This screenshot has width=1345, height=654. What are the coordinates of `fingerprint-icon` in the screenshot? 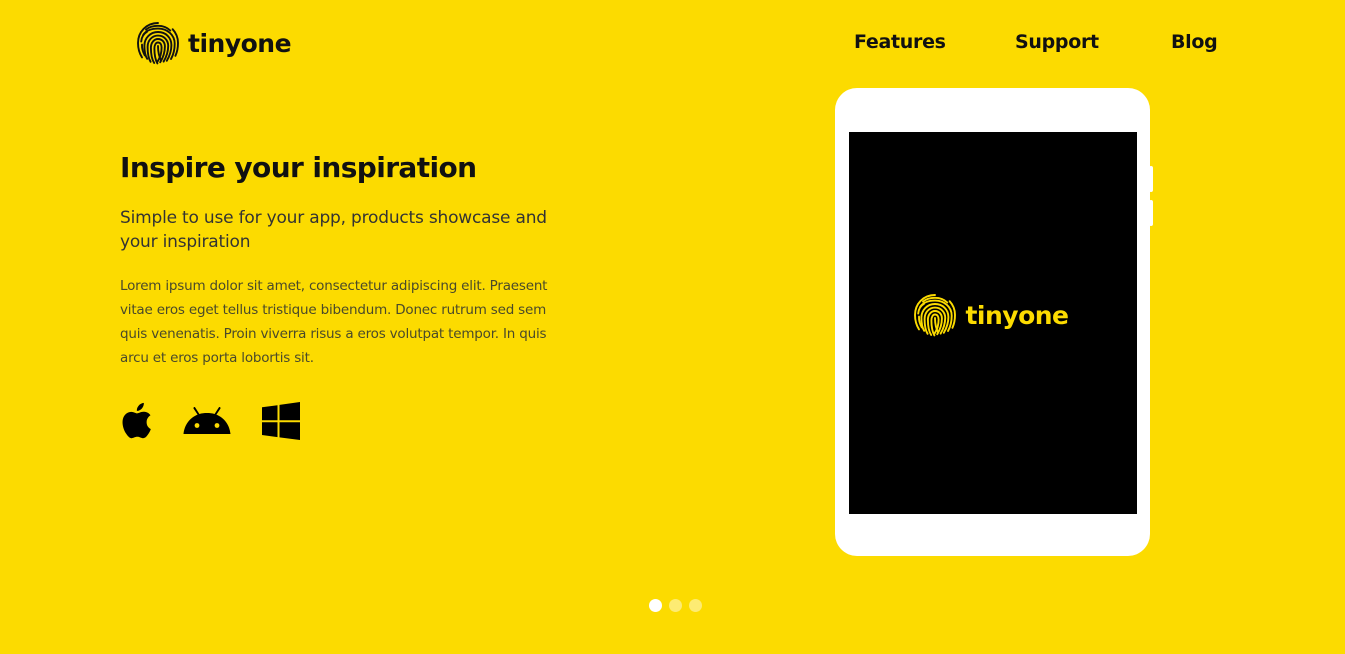 It's located at (935, 315).